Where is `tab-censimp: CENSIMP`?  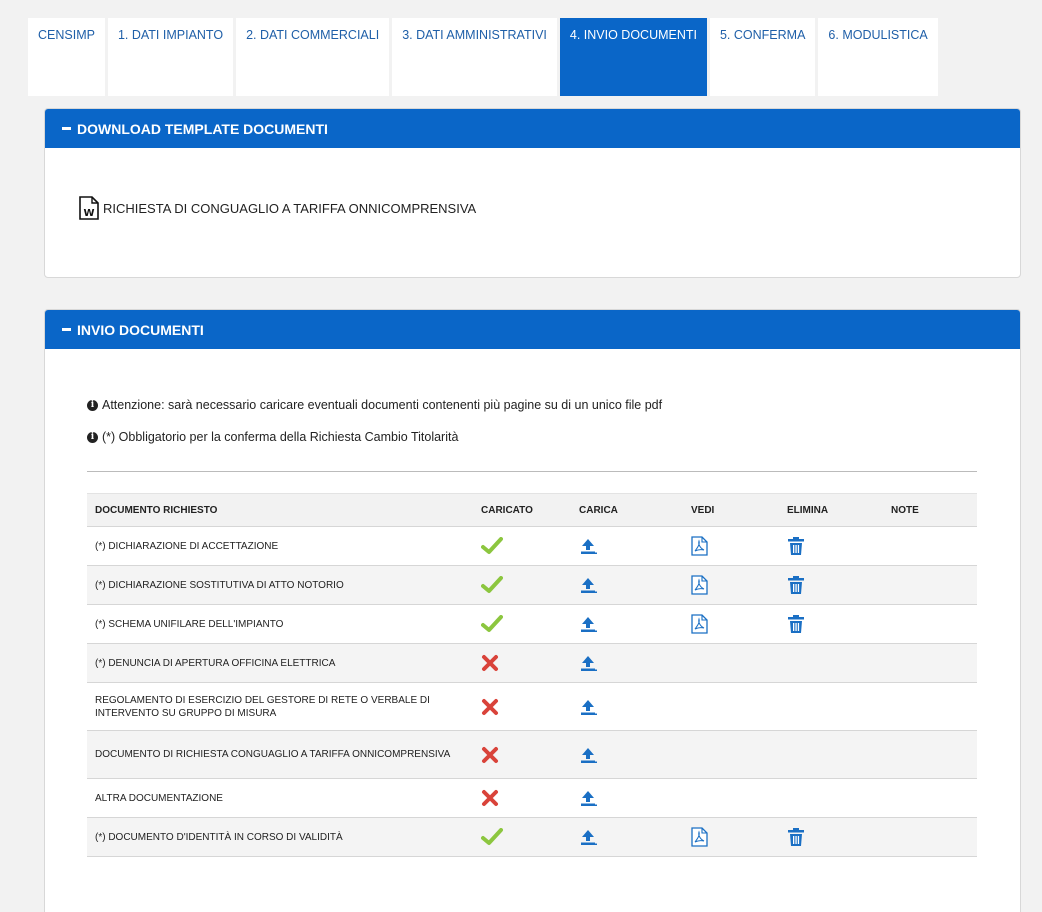
tab-censimp: CENSIMP is located at coordinates (66, 57).